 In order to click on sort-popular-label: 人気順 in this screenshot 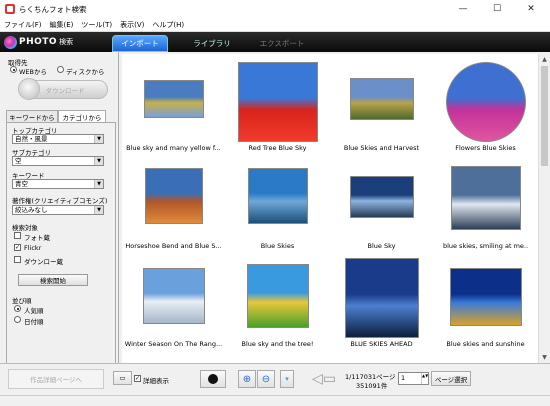, I will do `click(34, 311)`.